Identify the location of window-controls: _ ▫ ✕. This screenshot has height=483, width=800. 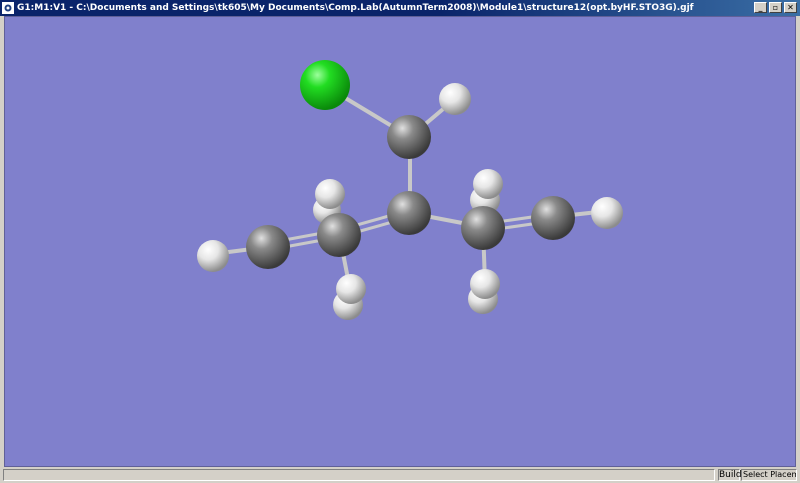
(775, 7).